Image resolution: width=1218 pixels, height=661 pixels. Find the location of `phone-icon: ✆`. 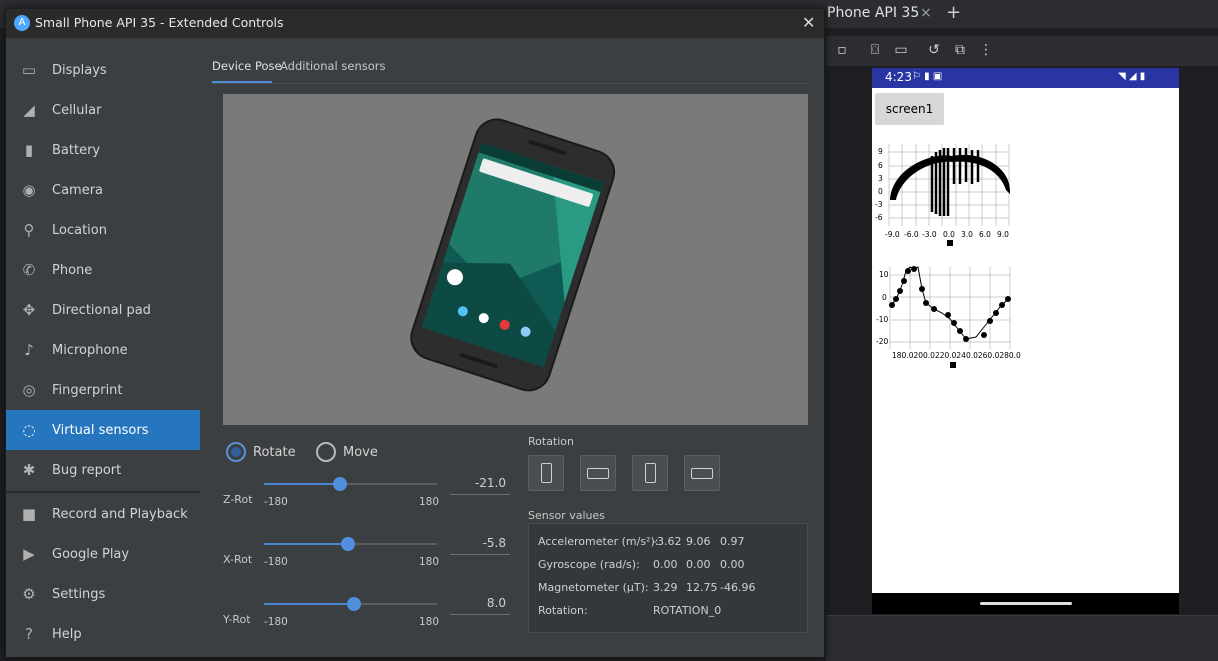

phone-icon: ✆ is located at coordinates (29, 270).